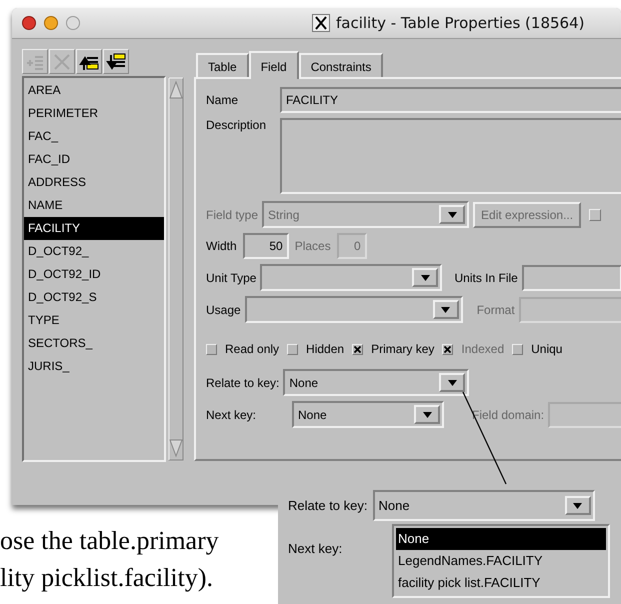 Image resolution: width=621 pixels, height=604 pixels. I want to click on list-item: AREA, so click(94, 90).